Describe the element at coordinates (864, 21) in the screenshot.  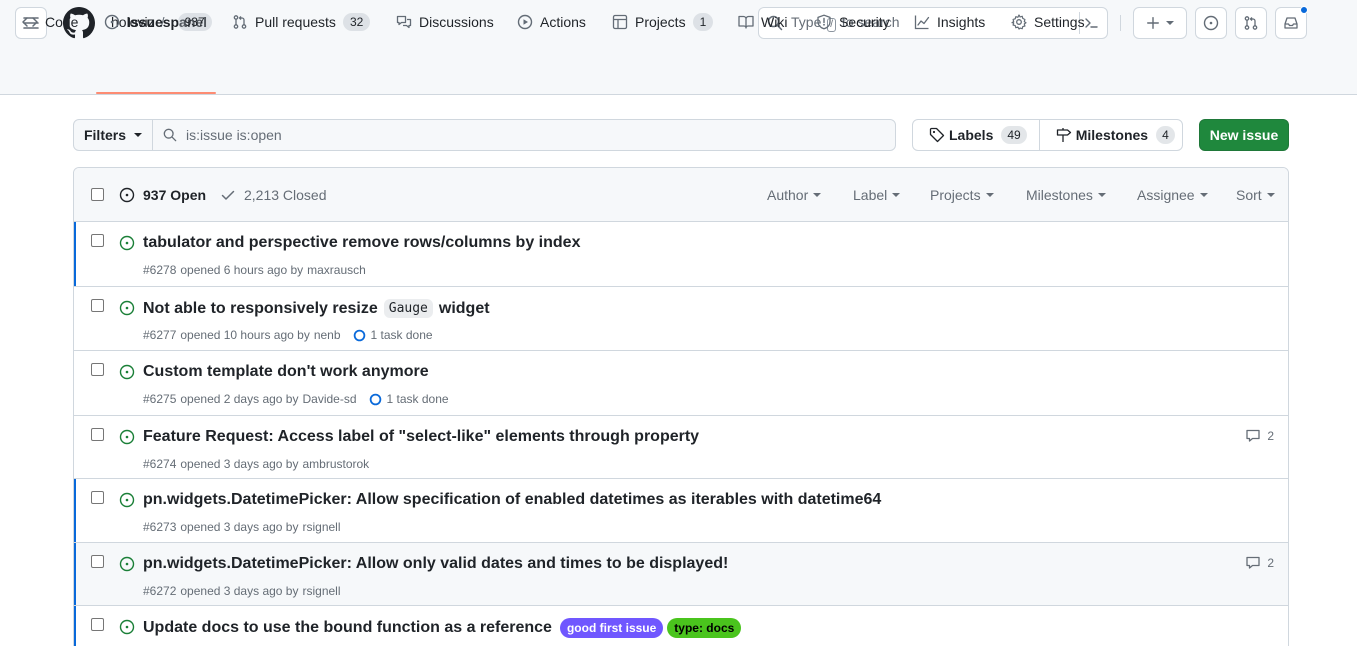
I see `tab-label: Security` at that location.